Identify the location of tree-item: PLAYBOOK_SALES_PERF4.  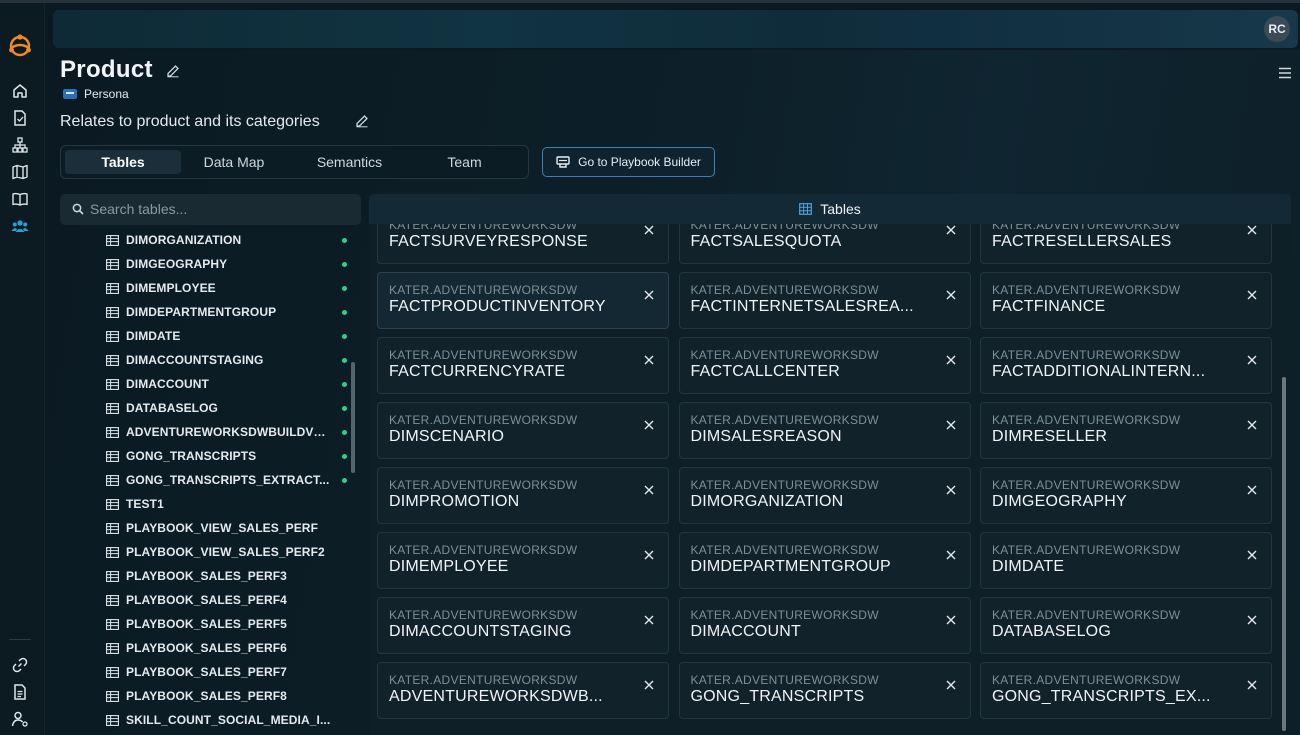
(228, 600).